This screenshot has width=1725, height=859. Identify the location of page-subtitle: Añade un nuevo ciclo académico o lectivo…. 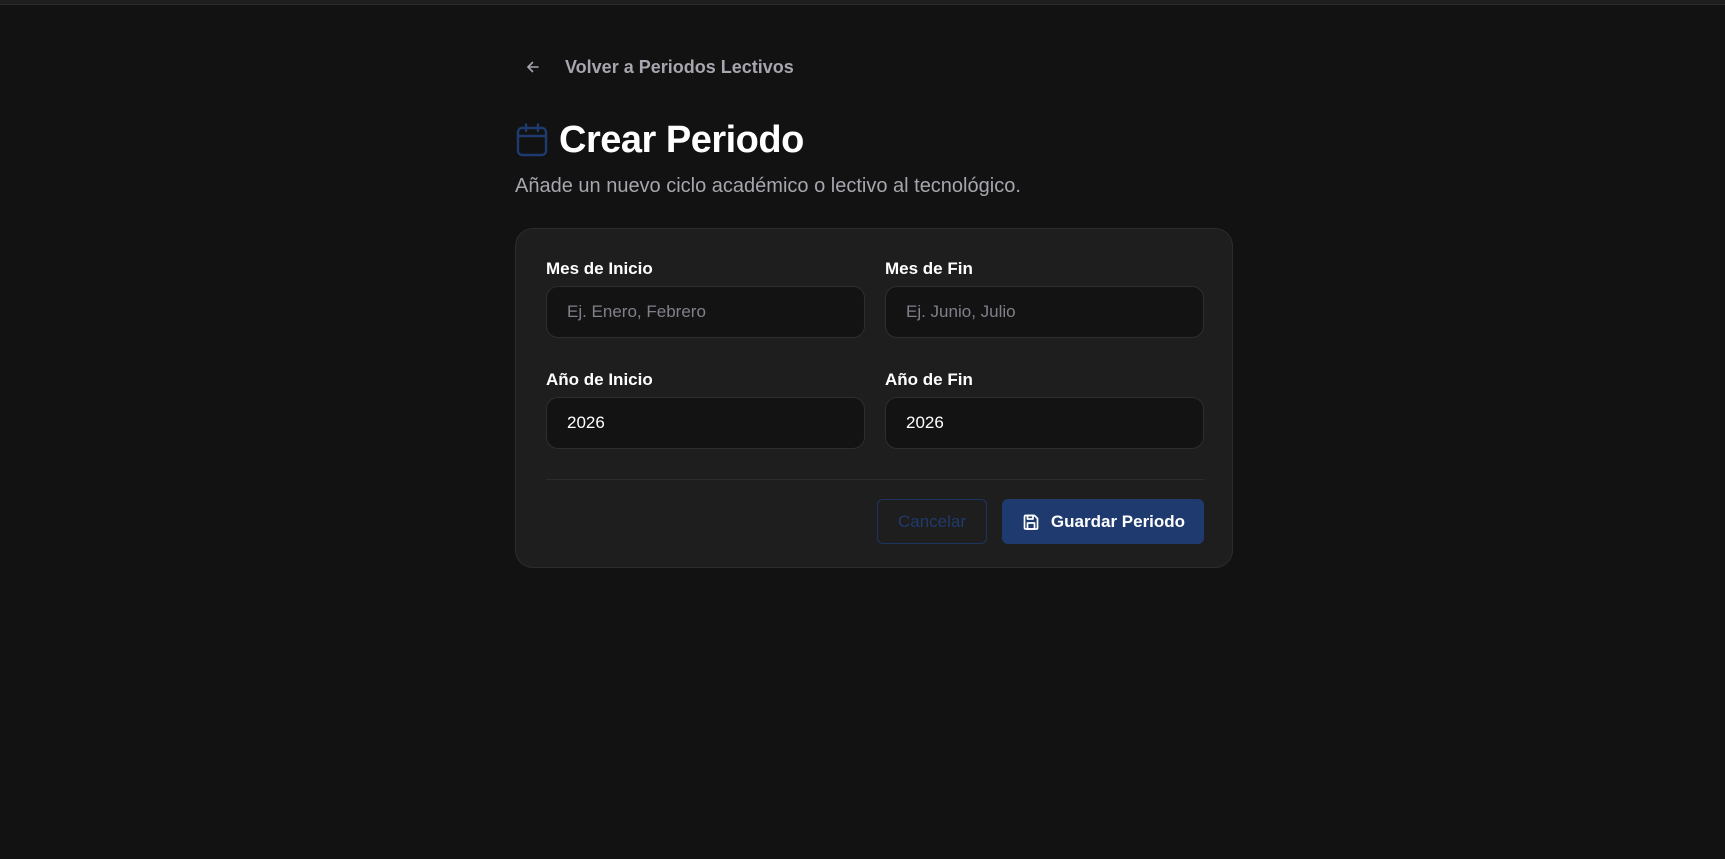
(768, 186).